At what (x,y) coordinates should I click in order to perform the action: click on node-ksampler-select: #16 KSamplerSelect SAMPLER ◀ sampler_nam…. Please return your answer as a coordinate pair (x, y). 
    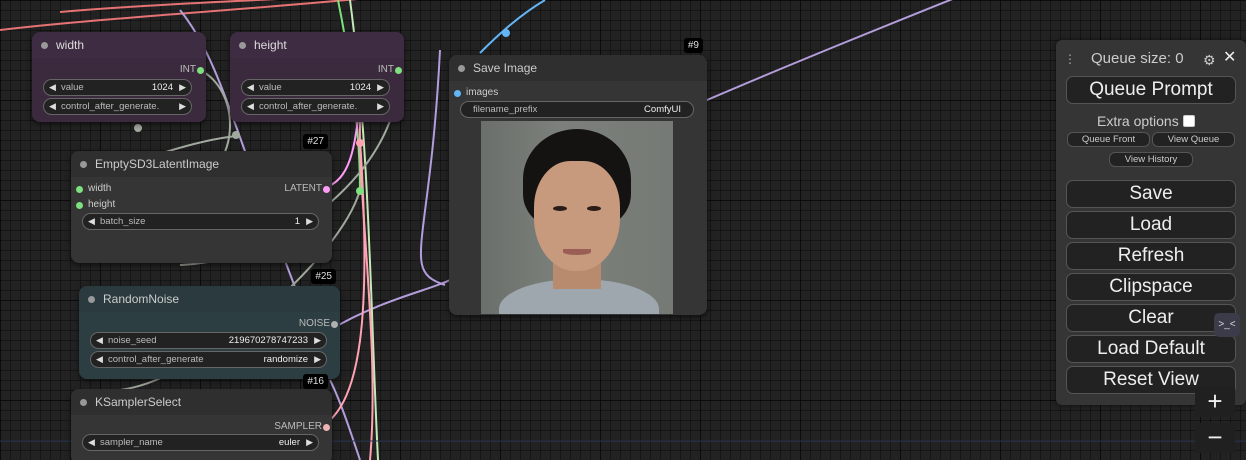
    Looking at the image, I should click on (201, 417).